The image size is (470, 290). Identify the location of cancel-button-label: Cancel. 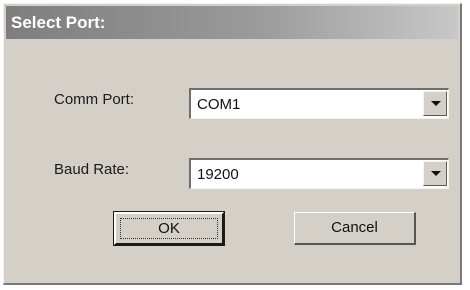
(354, 227).